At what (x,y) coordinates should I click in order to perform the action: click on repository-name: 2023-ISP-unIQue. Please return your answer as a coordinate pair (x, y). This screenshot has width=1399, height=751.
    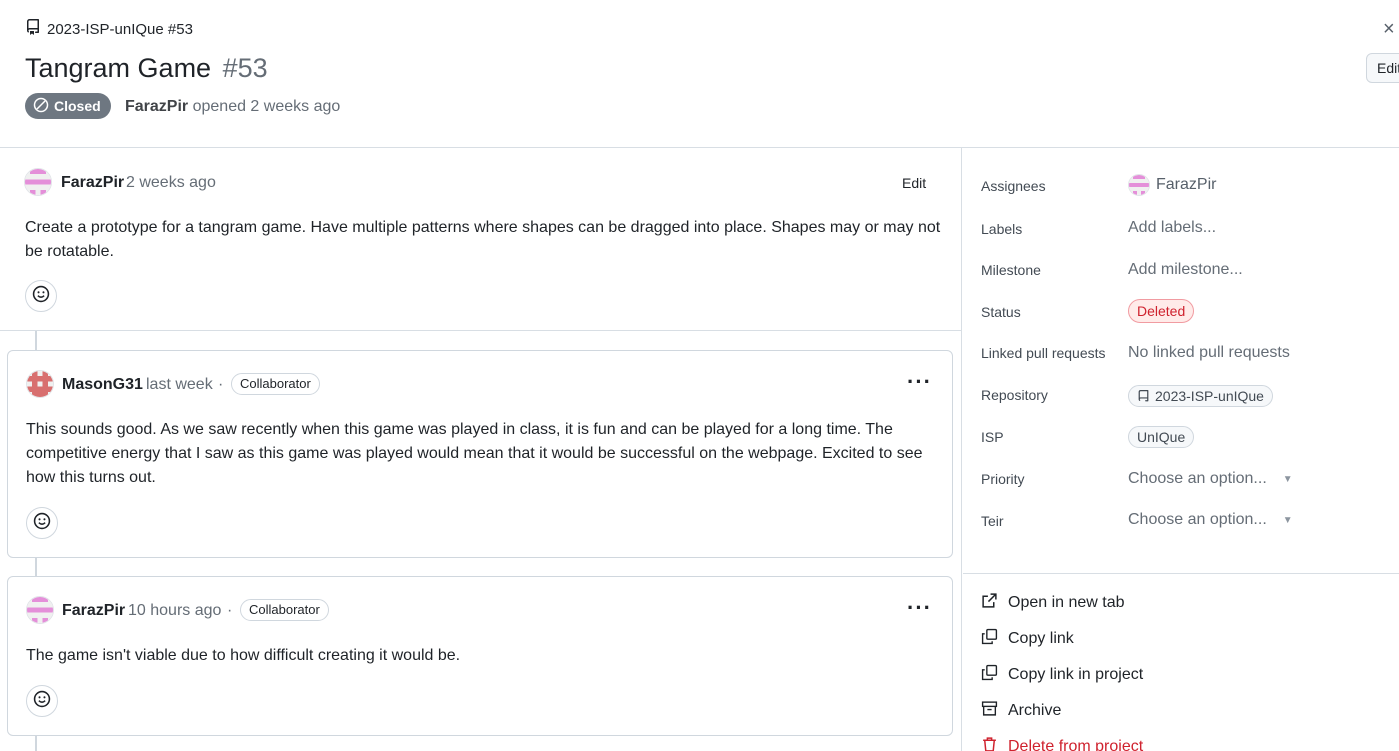
    Looking at the image, I should click on (1209, 396).